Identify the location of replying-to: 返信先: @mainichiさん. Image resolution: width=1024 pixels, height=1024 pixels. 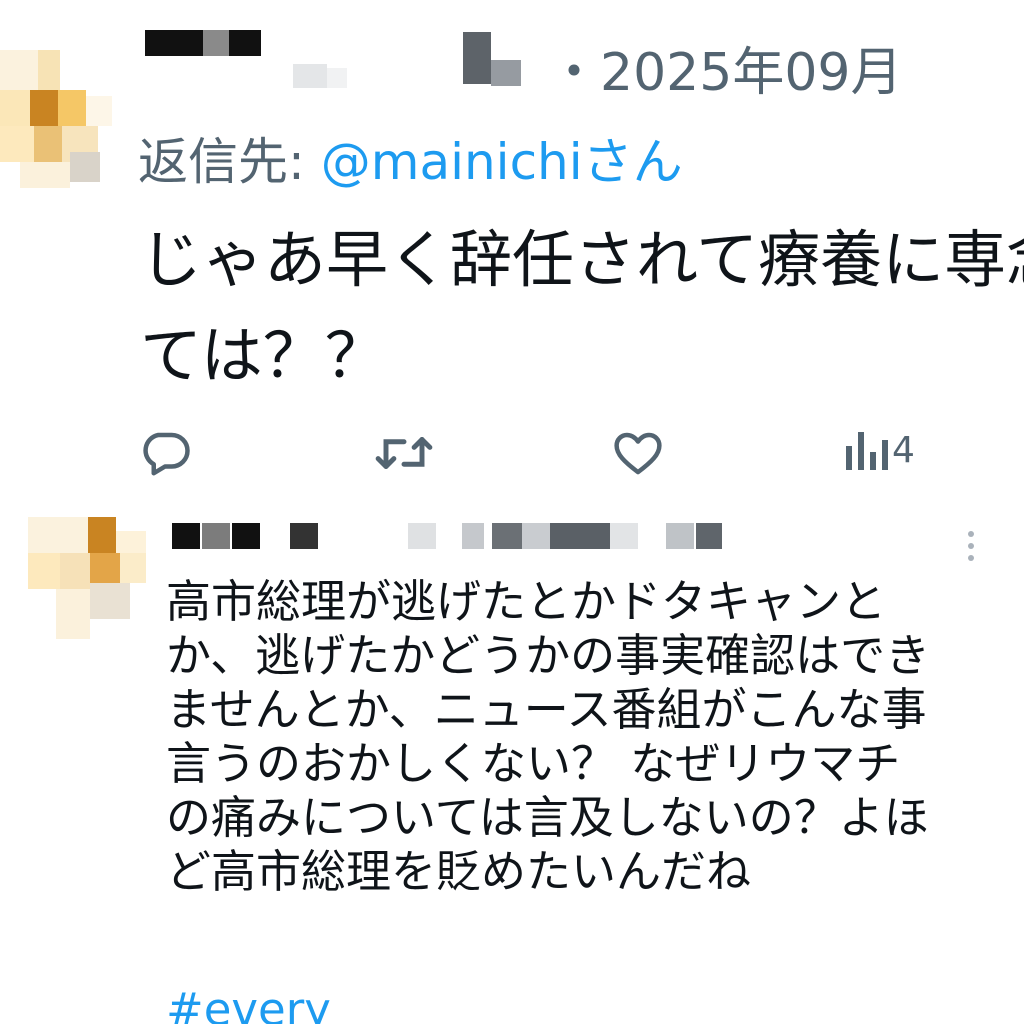
(410, 158).